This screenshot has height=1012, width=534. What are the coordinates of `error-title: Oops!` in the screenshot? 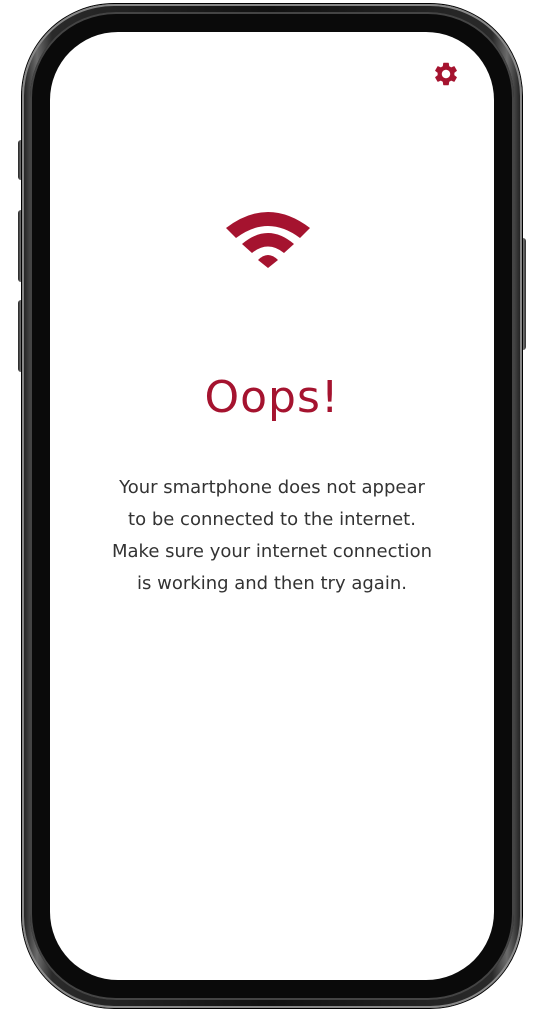 It's located at (272, 397).